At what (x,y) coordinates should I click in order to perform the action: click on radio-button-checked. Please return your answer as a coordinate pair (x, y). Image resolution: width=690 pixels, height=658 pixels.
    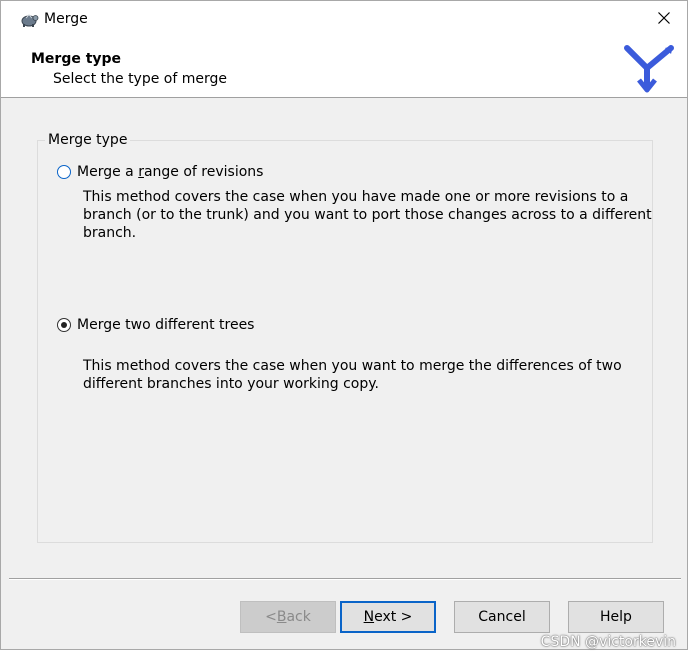
    Looking at the image, I should click on (64, 325).